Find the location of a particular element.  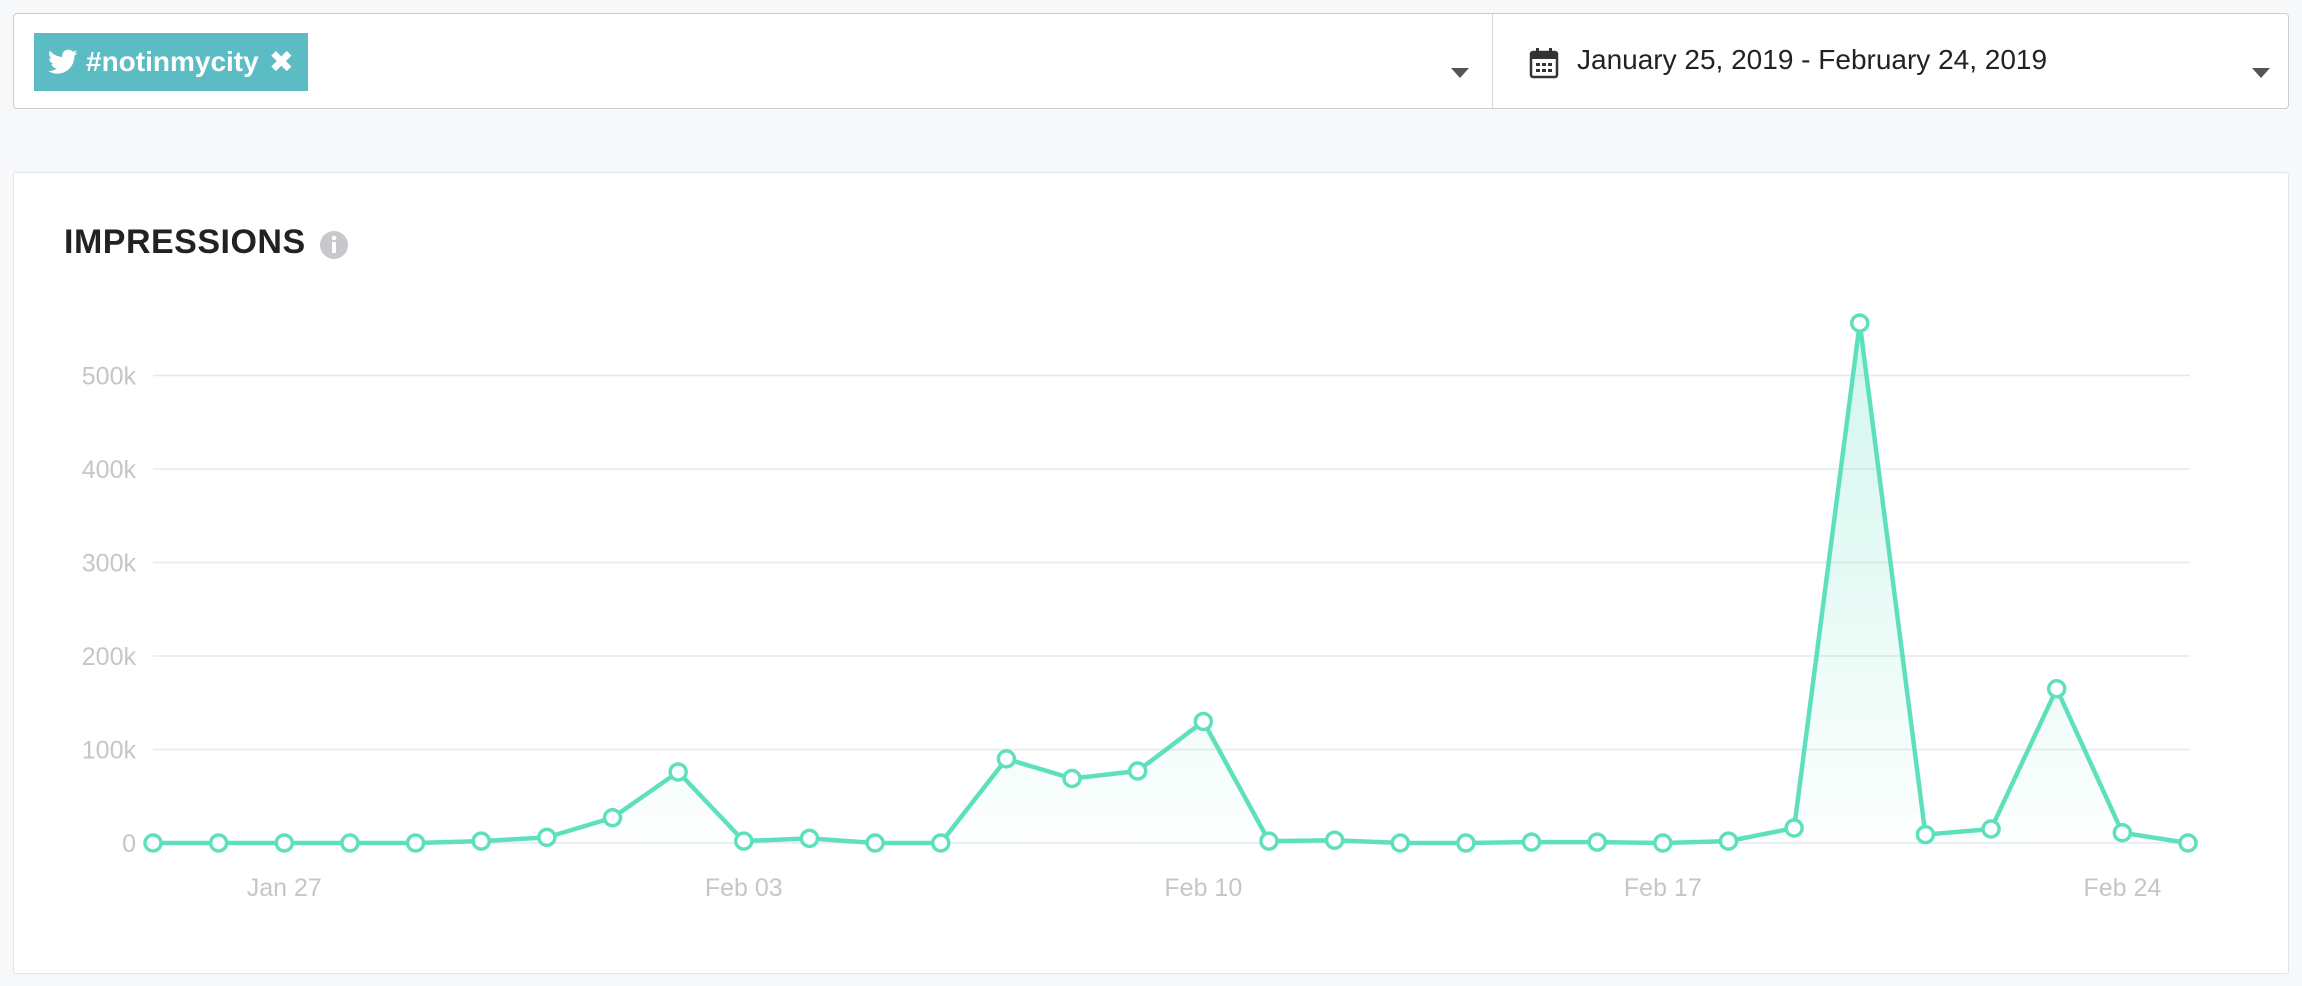

x-tick-label: Feb 10 is located at coordinates (1203, 888).